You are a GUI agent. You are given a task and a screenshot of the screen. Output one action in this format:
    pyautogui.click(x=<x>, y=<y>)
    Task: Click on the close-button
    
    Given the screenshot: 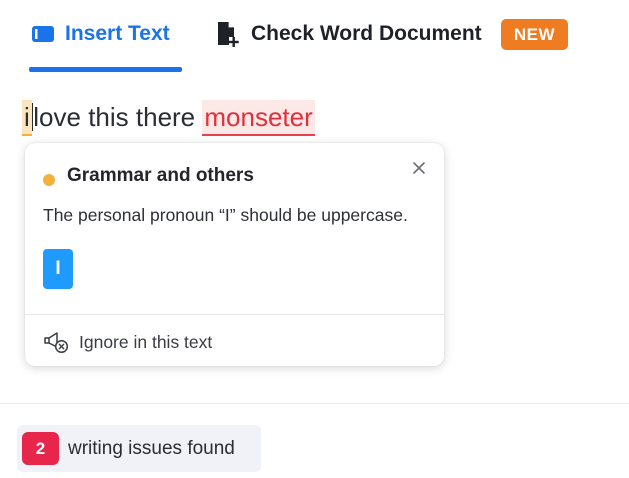 What is the action you would take?
    pyautogui.click(x=419, y=168)
    